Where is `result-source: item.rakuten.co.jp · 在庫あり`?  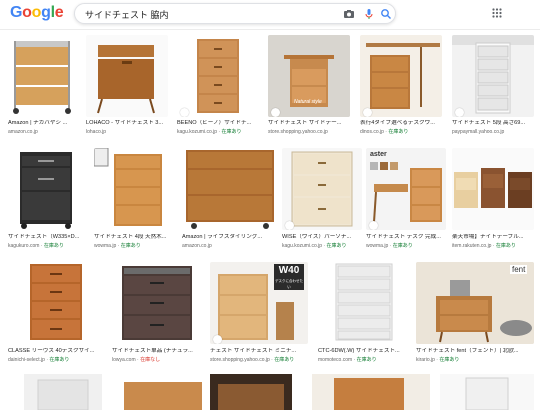
result-source: item.rakuten.co.jp · 在庫あり is located at coordinates (484, 246).